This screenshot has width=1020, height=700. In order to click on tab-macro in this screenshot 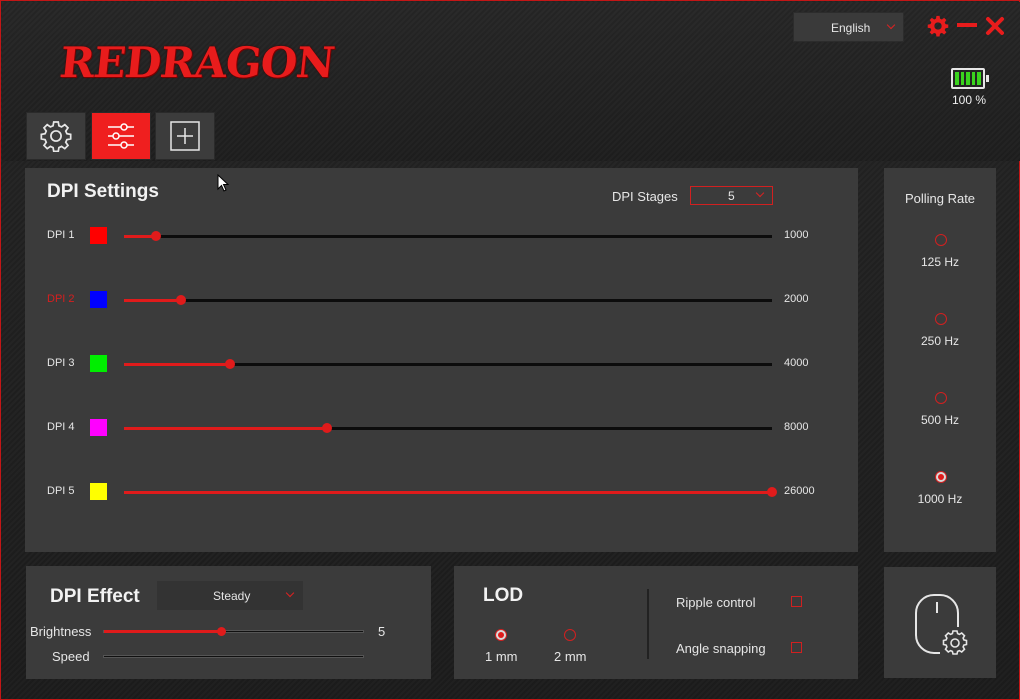, I will do `click(185, 136)`.